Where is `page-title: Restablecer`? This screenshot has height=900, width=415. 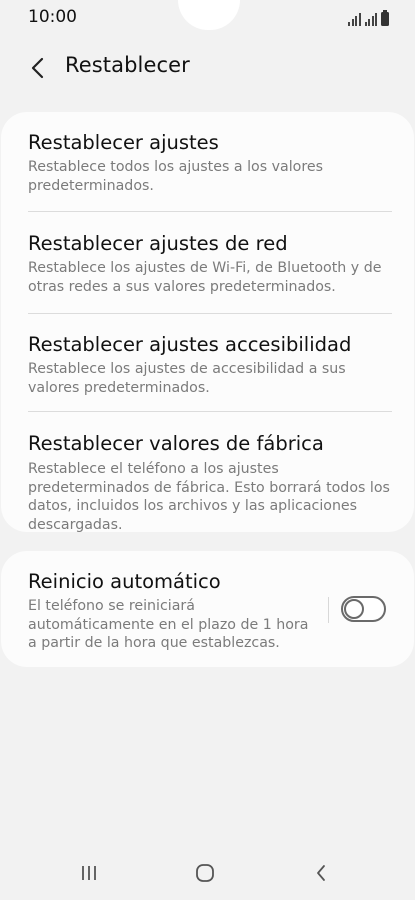 page-title: Restablecer is located at coordinates (127, 65).